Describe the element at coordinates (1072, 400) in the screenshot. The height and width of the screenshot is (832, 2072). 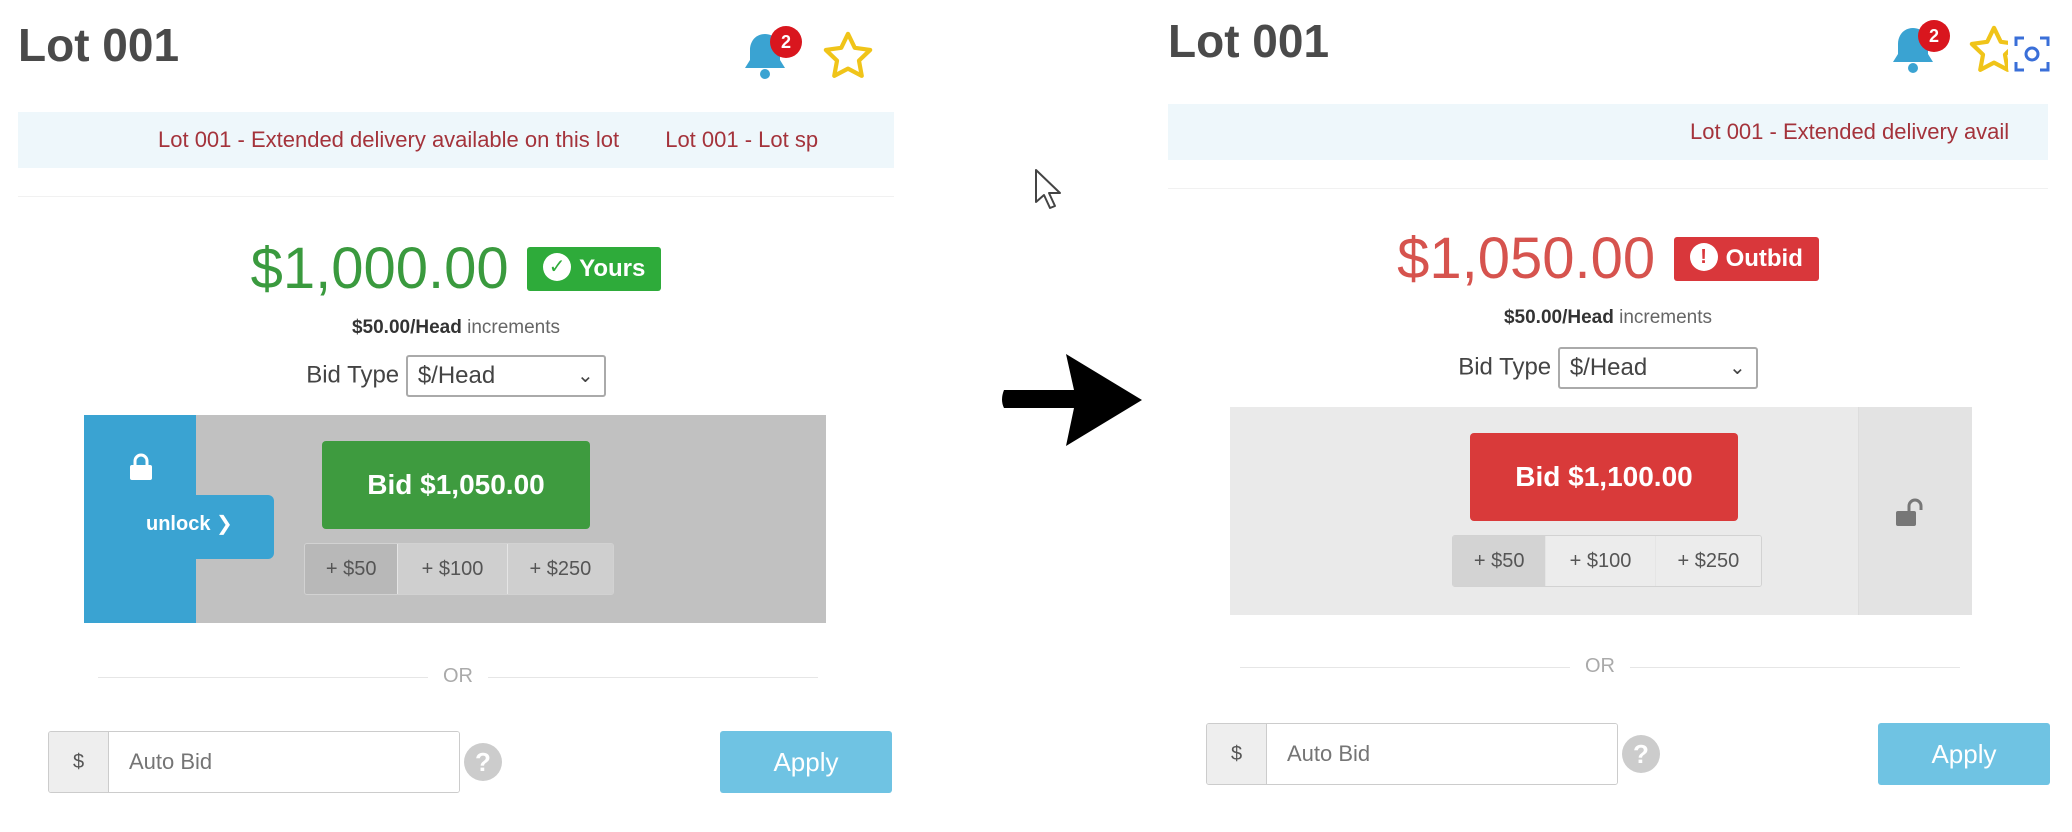
I see `arrow-right-icon` at that location.